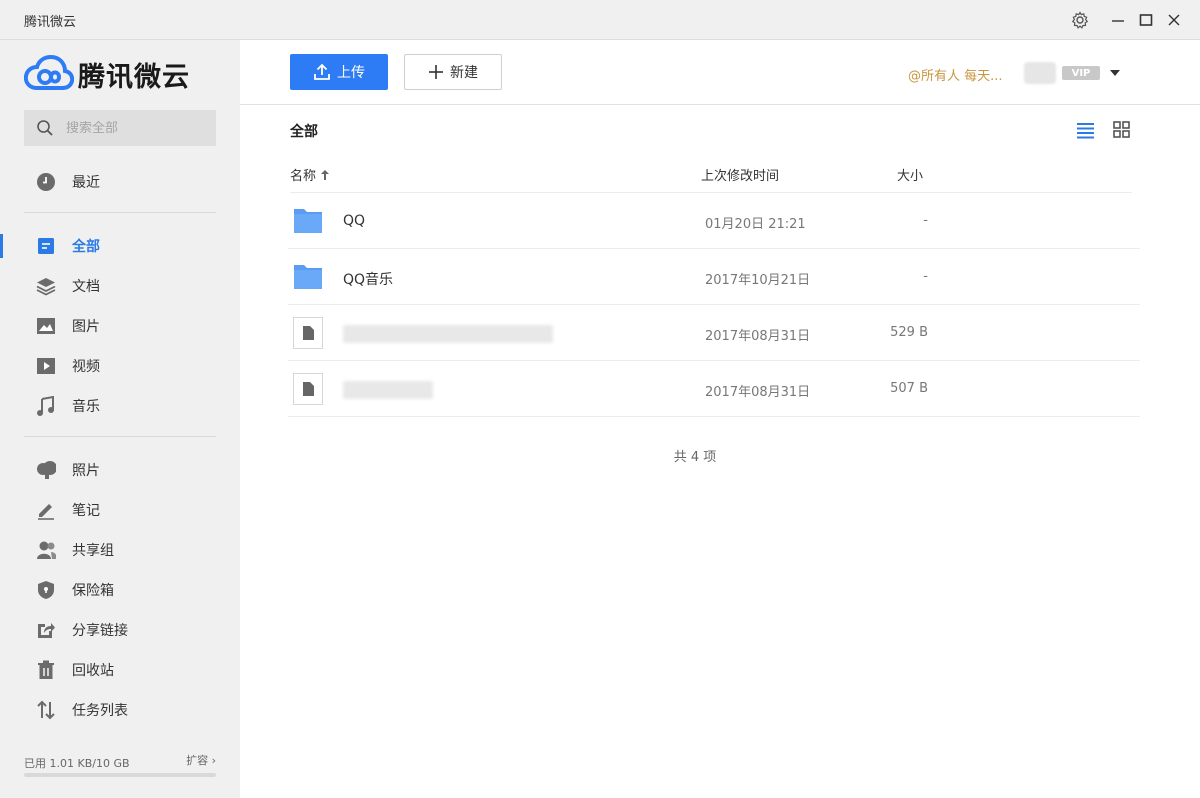 Image resolution: width=1200 pixels, height=798 pixels. I want to click on table-row: QQ 01月20日 21:21 -, so click(714, 221).